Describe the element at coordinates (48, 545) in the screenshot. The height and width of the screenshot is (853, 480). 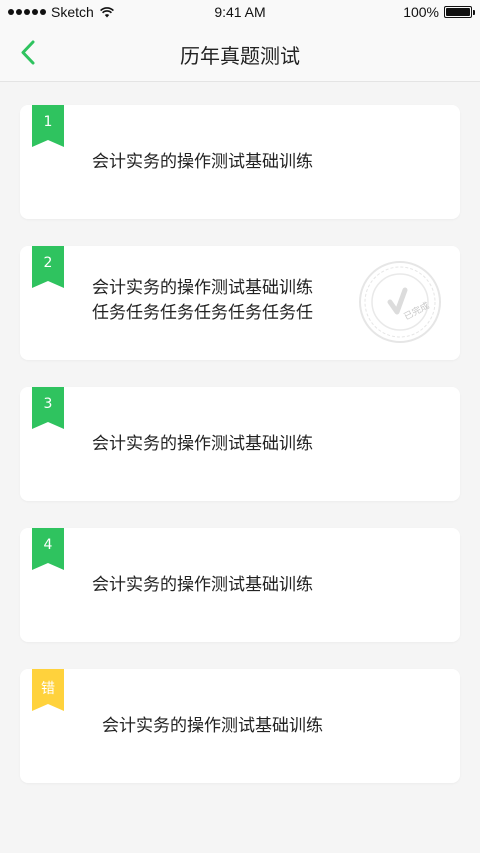
I see `badge-label: 4` at that location.